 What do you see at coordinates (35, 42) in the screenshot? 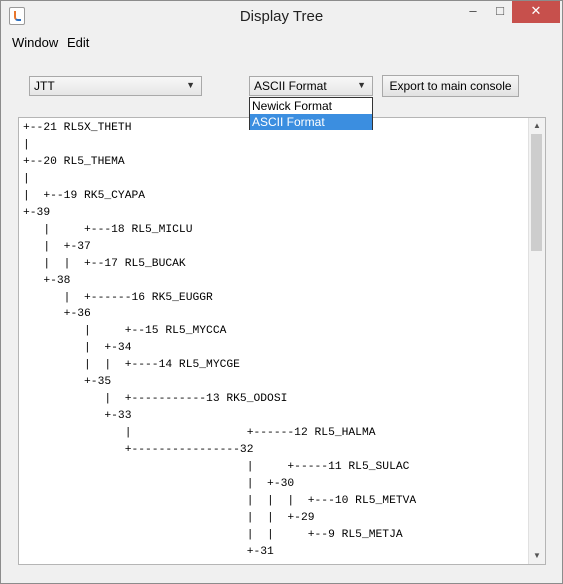
I see `menu-window: Window` at bounding box center [35, 42].